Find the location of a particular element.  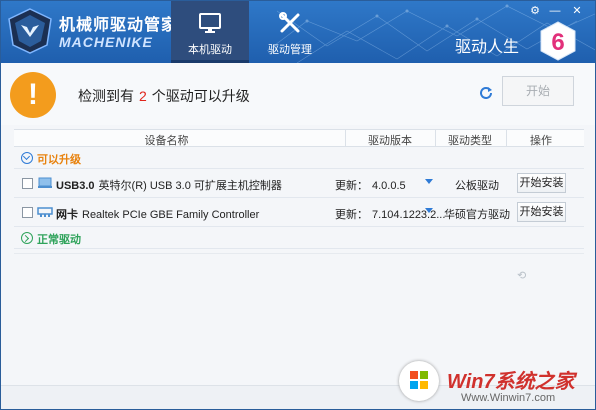

device-description: 英特尔(R) USB 3.0 可扩展主机控制器 is located at coordinates (190, 186).